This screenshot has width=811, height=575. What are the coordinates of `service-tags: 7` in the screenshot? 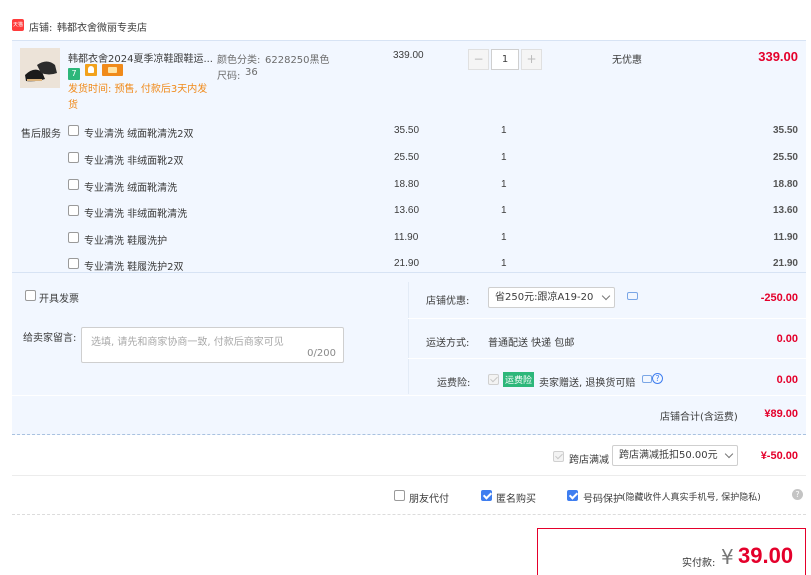 It's located at (96, 72).